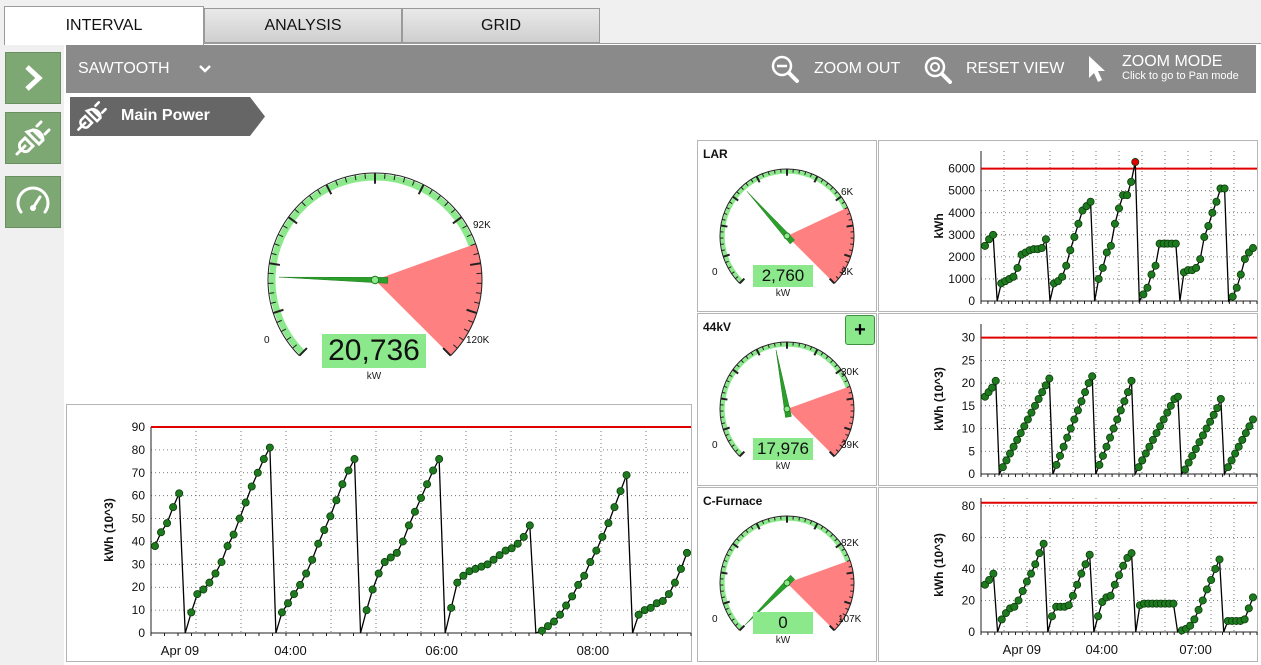  I want to click on chevron-right-icon, so click(34, 78).